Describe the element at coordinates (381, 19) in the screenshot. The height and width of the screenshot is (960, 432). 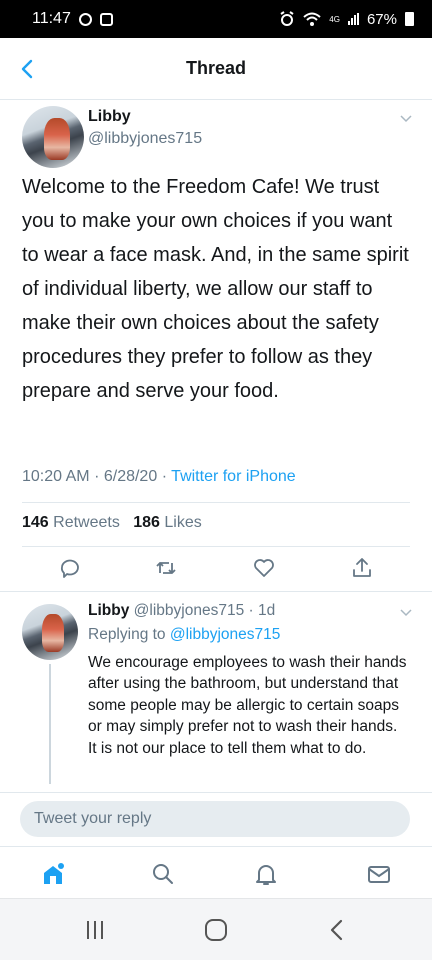
I see `battery-percent: 67%` at that location.